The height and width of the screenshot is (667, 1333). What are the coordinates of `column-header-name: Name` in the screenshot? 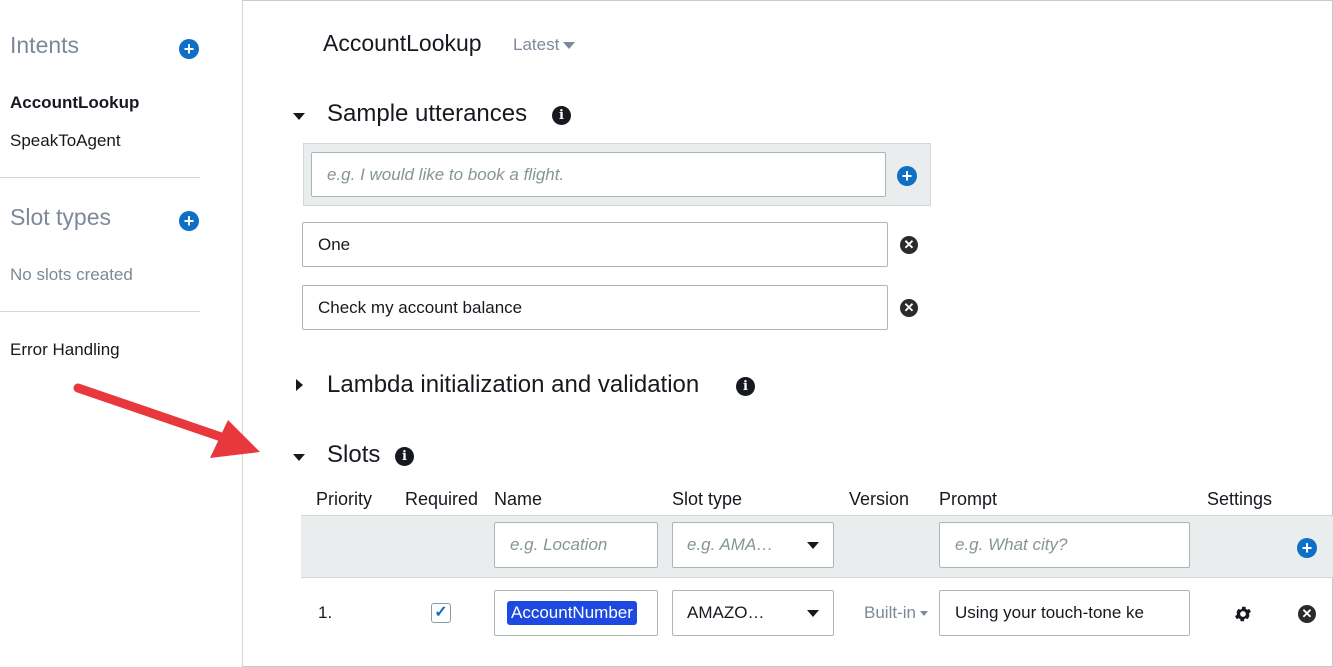 It's located at (518, 499).